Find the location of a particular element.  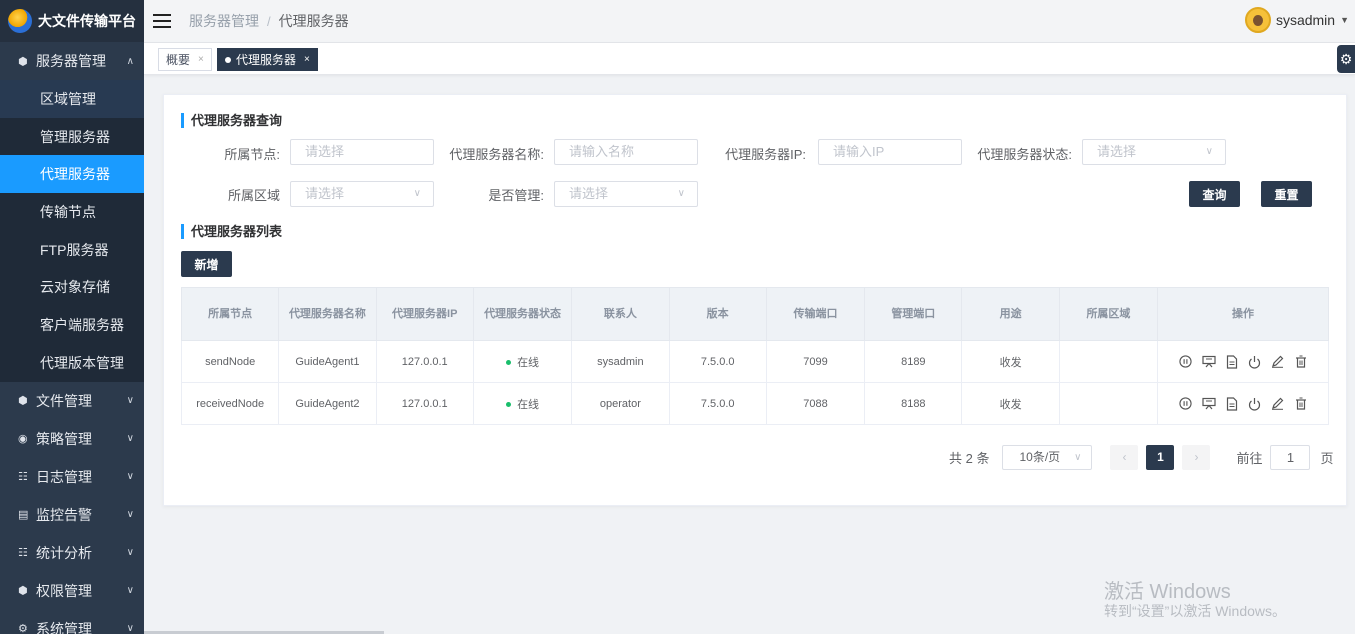

menu-group-log-management: ☷ 日志管理 ∨ is located at coordinates (72, 477).